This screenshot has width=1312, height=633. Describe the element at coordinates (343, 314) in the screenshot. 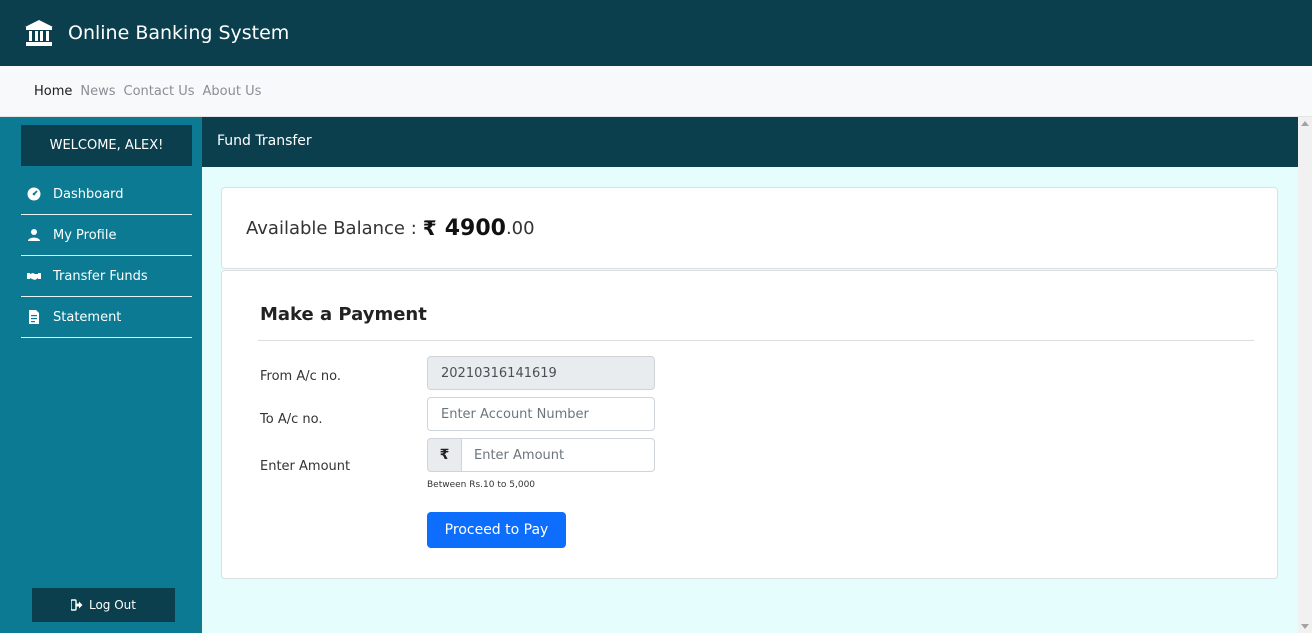

I see `payment-title: Make a Payment` at that location.